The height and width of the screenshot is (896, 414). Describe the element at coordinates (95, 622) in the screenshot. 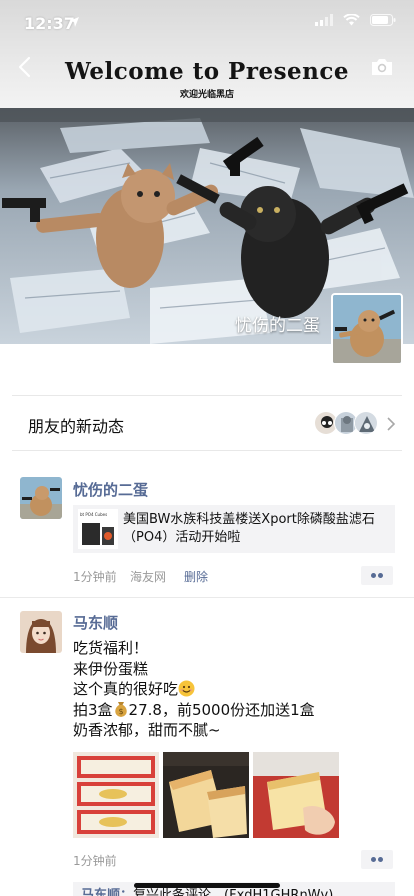

I see `post-author-name: 马东顺` at that location.